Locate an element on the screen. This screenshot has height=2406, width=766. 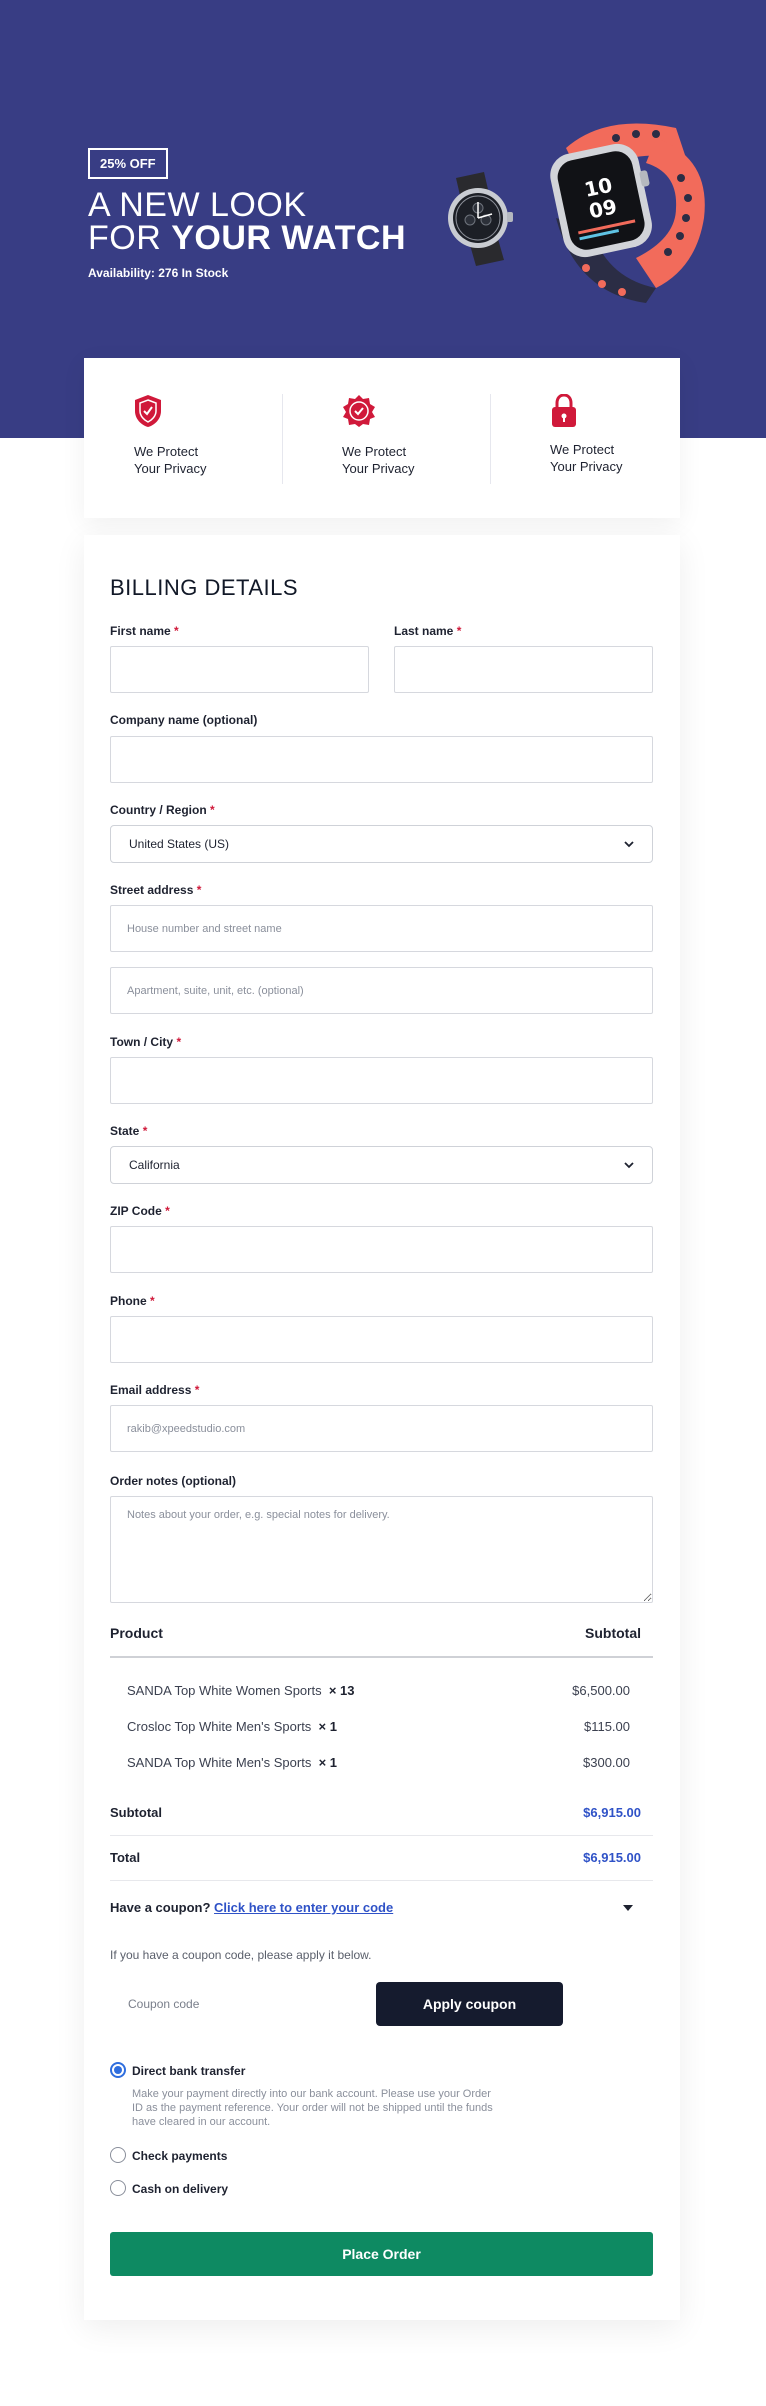
place-order-button: Place Order is located at coordinates (381, 2254).